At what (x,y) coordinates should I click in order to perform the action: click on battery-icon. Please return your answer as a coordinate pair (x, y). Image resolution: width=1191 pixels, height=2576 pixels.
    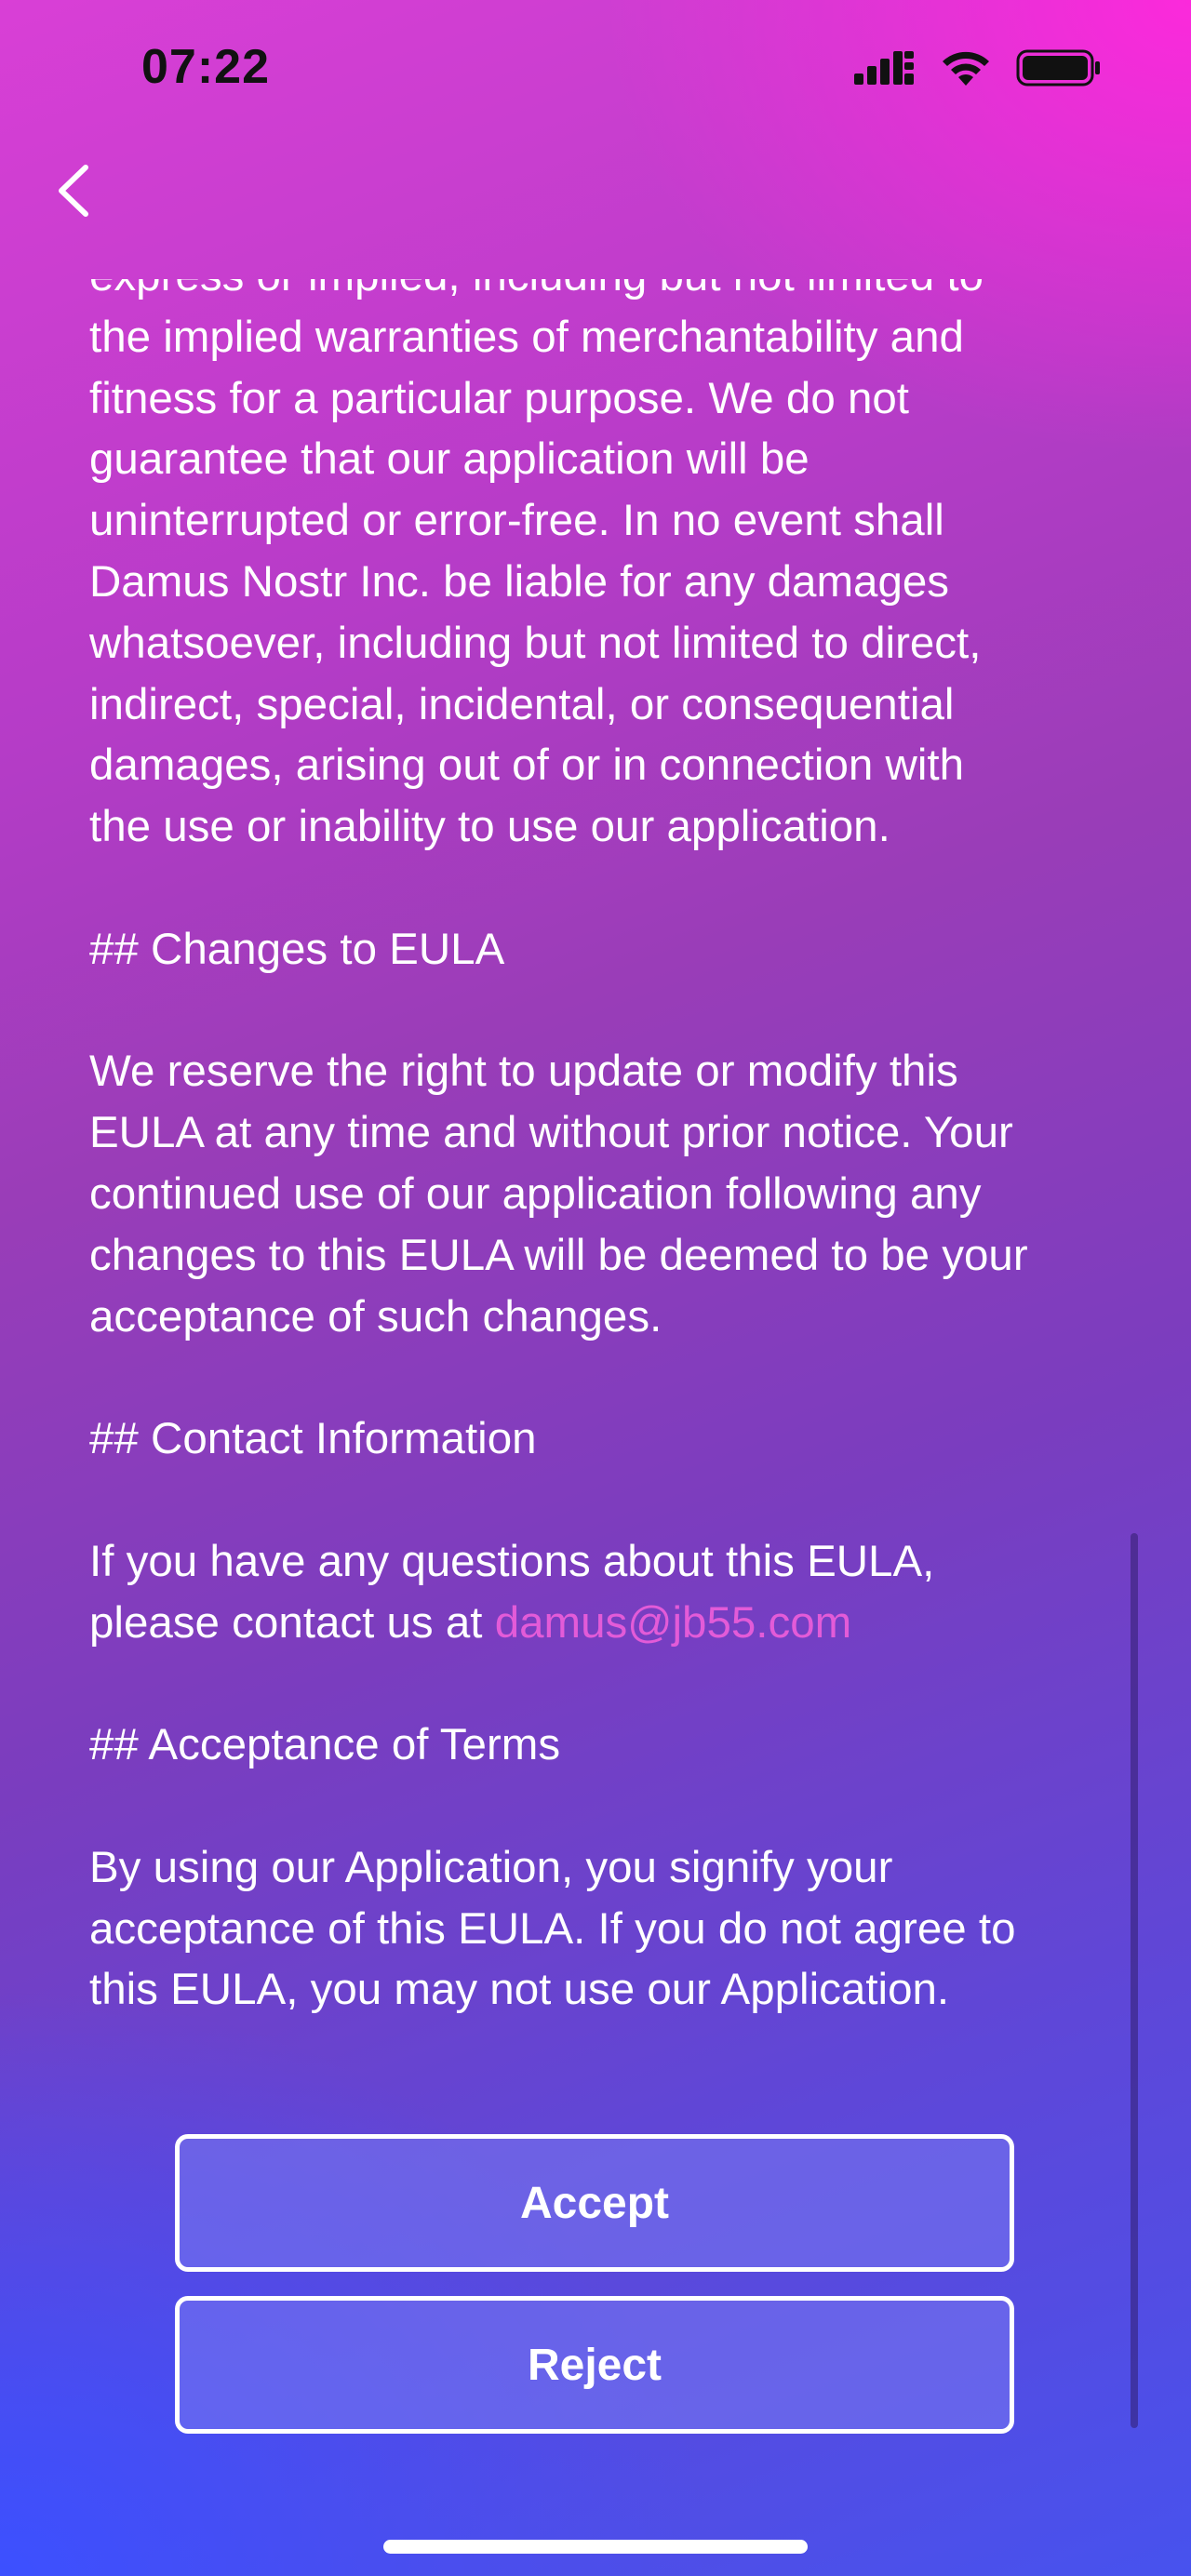
    Looking at the image, I should click on (1058, 68).